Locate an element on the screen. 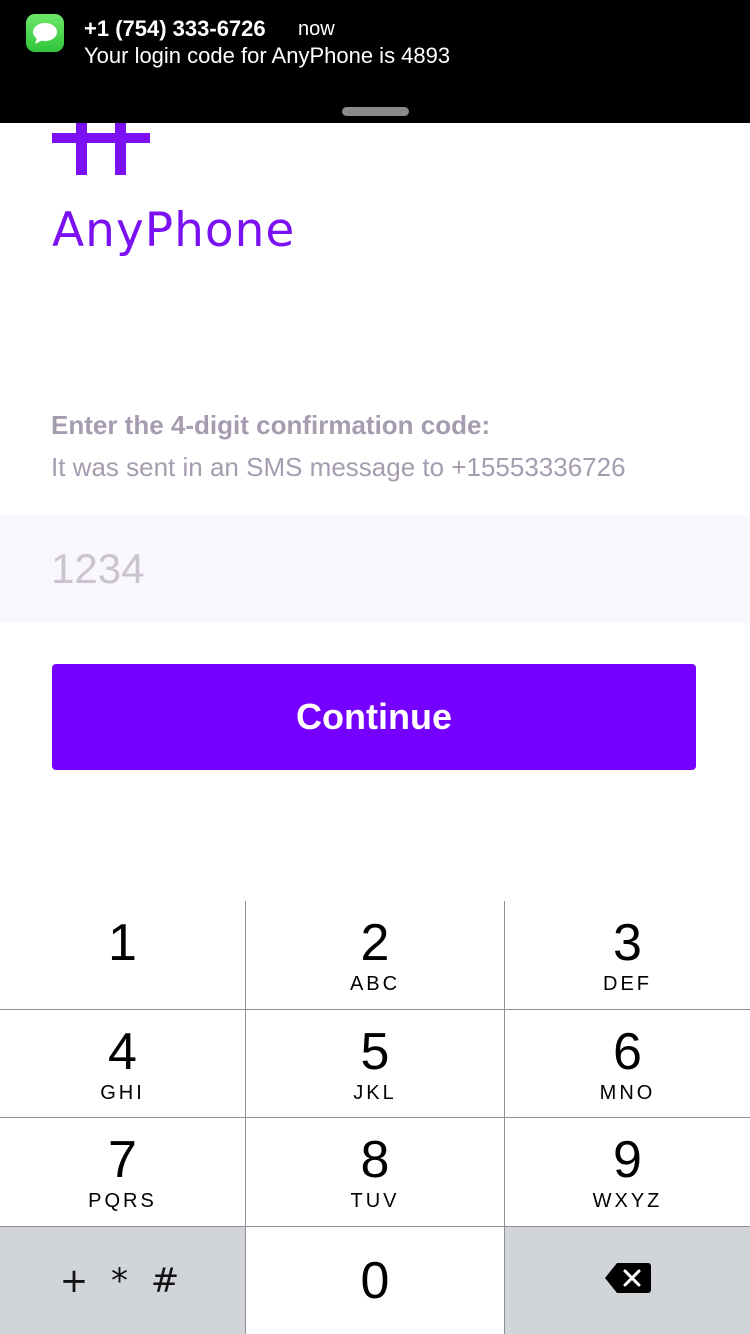 Image resolution: width=750 pixels, height=1334 pixels. backspace-icon is located at coordinates (627, 1280).